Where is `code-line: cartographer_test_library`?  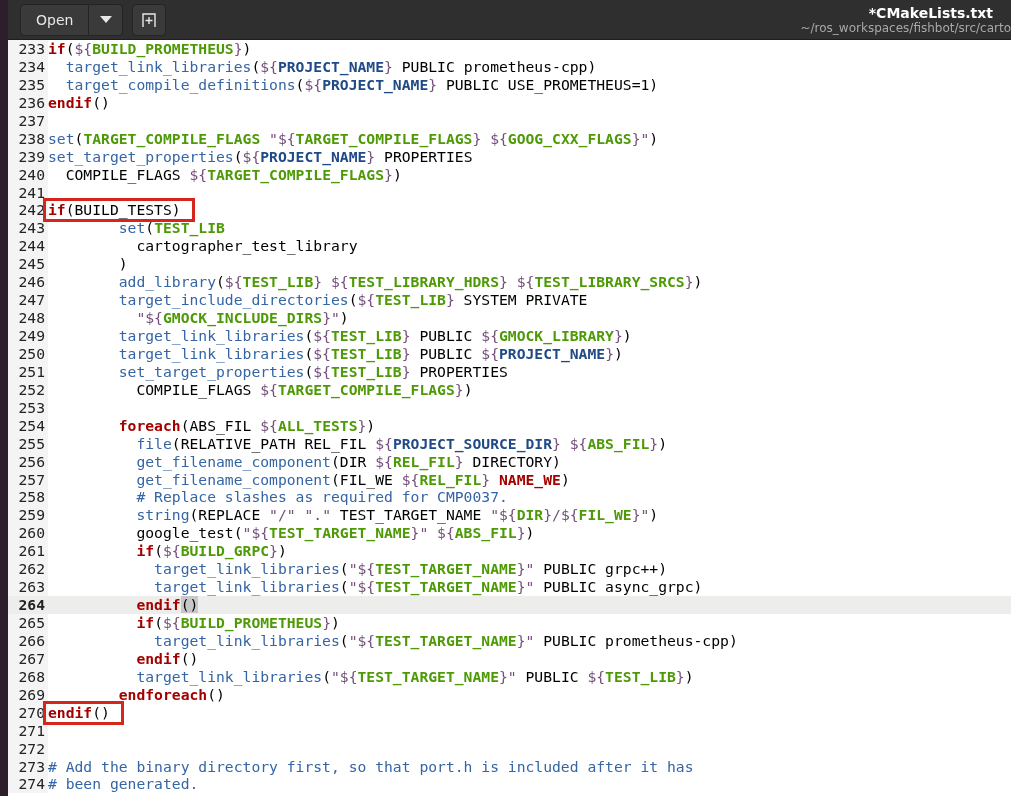
code-line: cartographer_test_library is located at coordinates (246, 246).